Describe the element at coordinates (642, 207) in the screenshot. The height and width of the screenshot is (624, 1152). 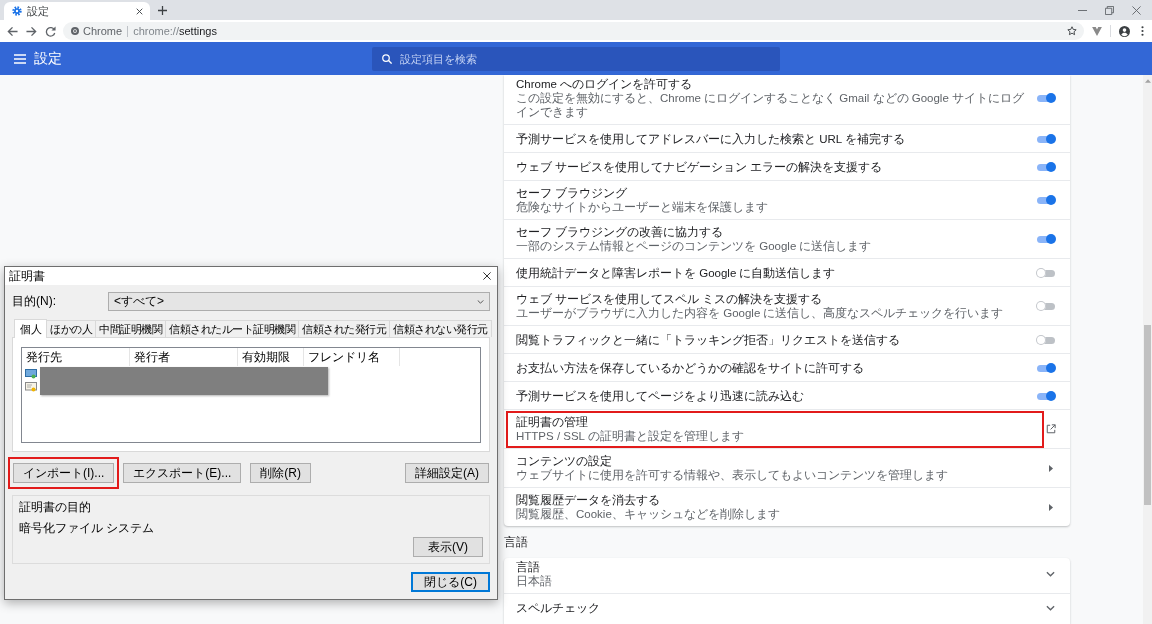
I see `setting-description: 危険なサイトからユーザーと端末を保護します` at that location.